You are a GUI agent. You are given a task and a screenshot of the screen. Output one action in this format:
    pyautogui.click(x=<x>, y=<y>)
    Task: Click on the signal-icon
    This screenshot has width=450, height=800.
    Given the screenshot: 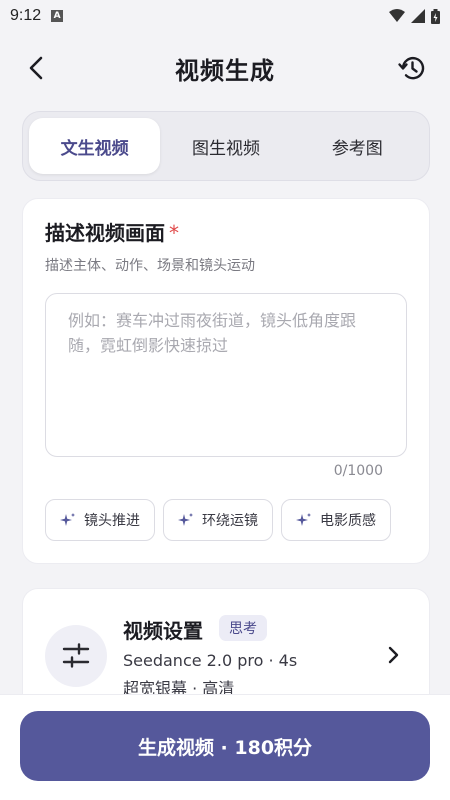 What is the action you would take?
    pyautogui.click(x=418, y=16)
    